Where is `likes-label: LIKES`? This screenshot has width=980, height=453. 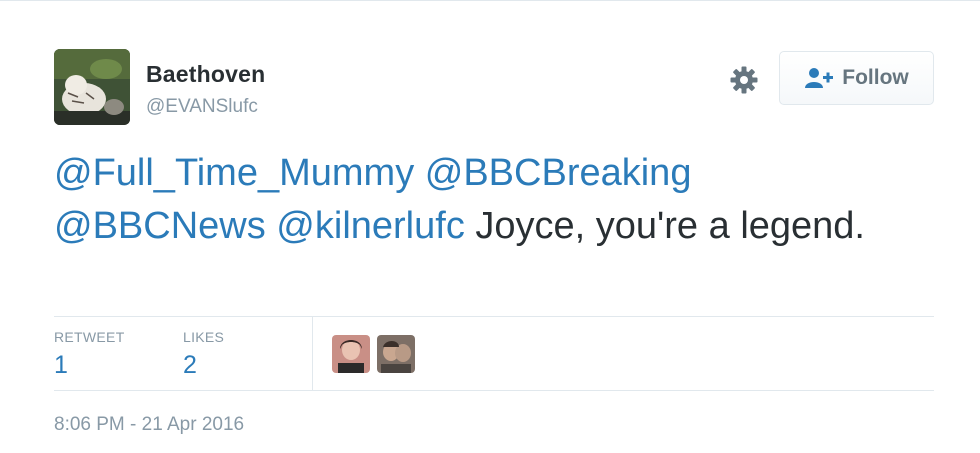 likes-label: LIKES is located at coordinates (204, 337).